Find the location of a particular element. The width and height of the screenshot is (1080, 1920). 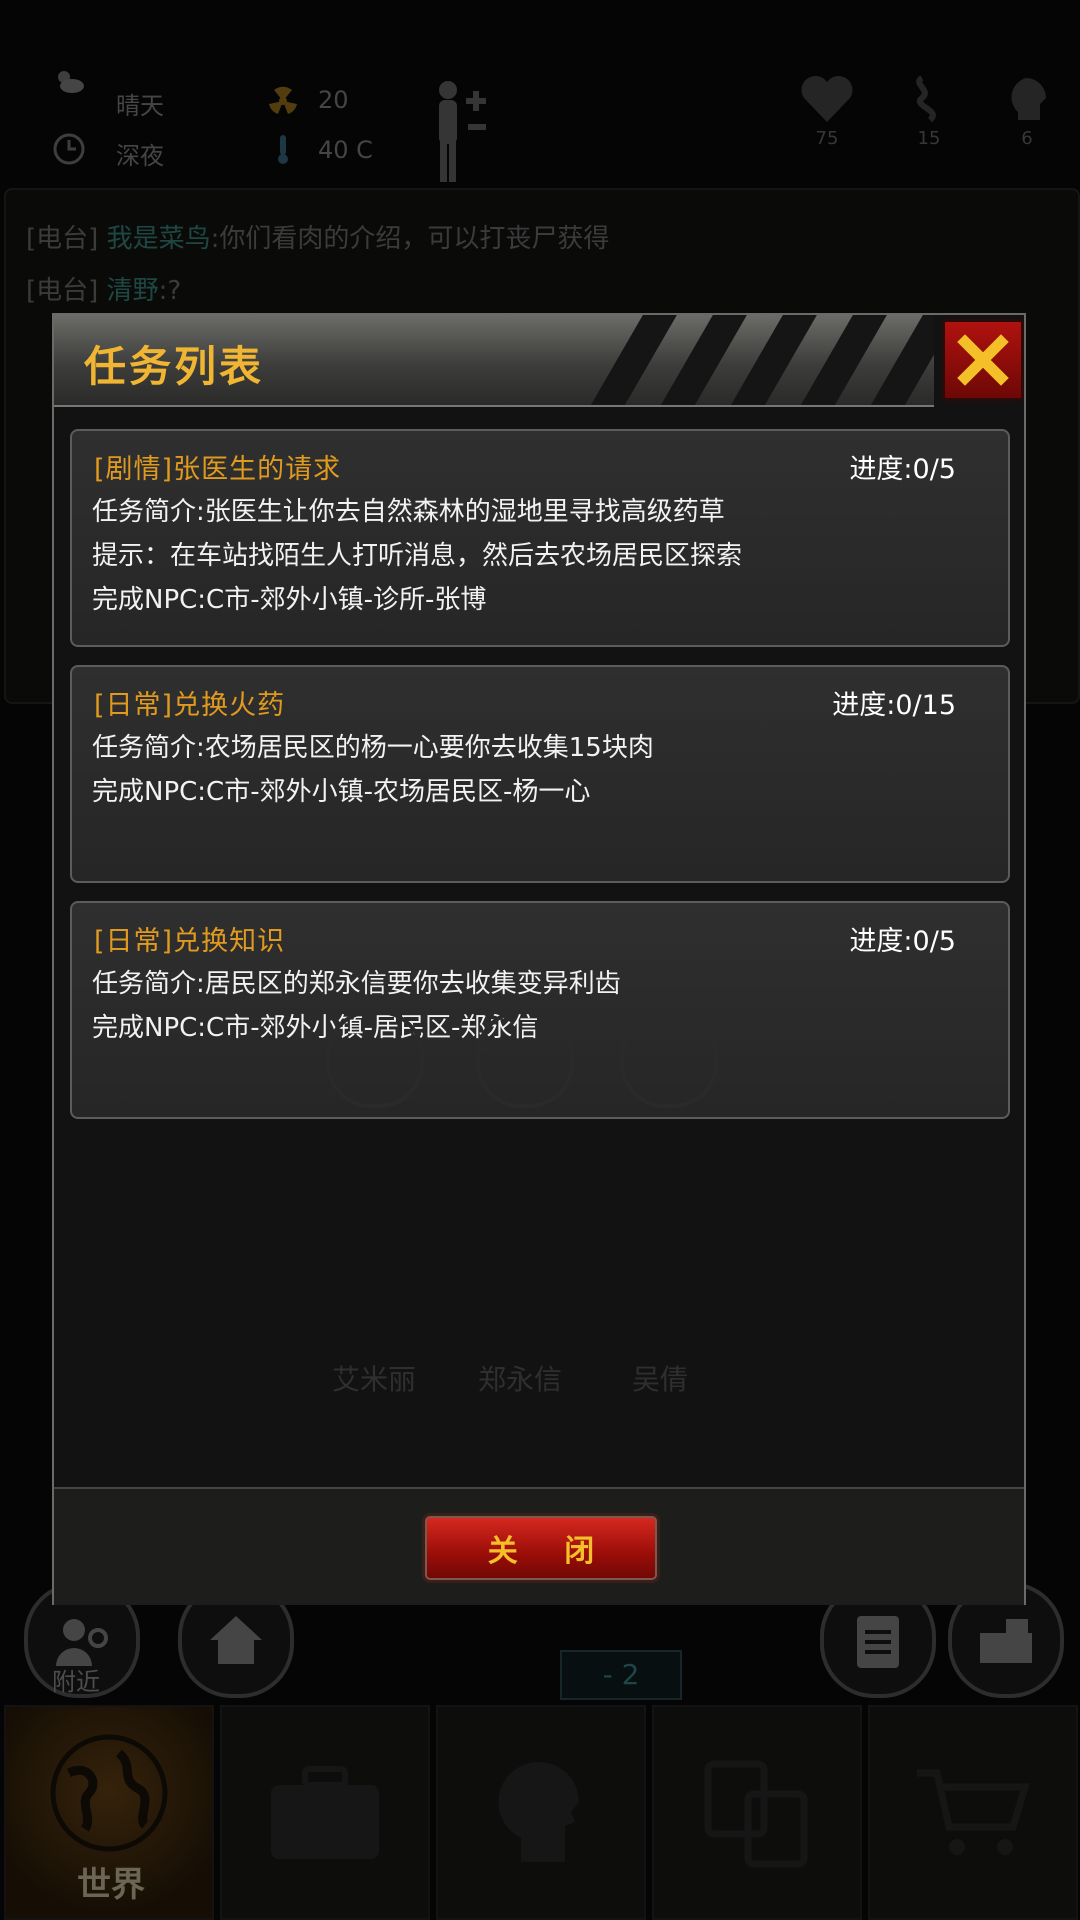

close-x-button is located at coordinates (983, 360).